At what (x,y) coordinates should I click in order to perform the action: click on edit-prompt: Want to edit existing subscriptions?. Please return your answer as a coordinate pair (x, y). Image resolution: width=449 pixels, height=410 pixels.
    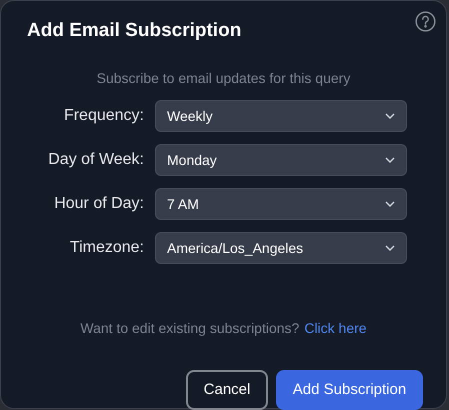
    Looking at the image, I should click on (190, 328).